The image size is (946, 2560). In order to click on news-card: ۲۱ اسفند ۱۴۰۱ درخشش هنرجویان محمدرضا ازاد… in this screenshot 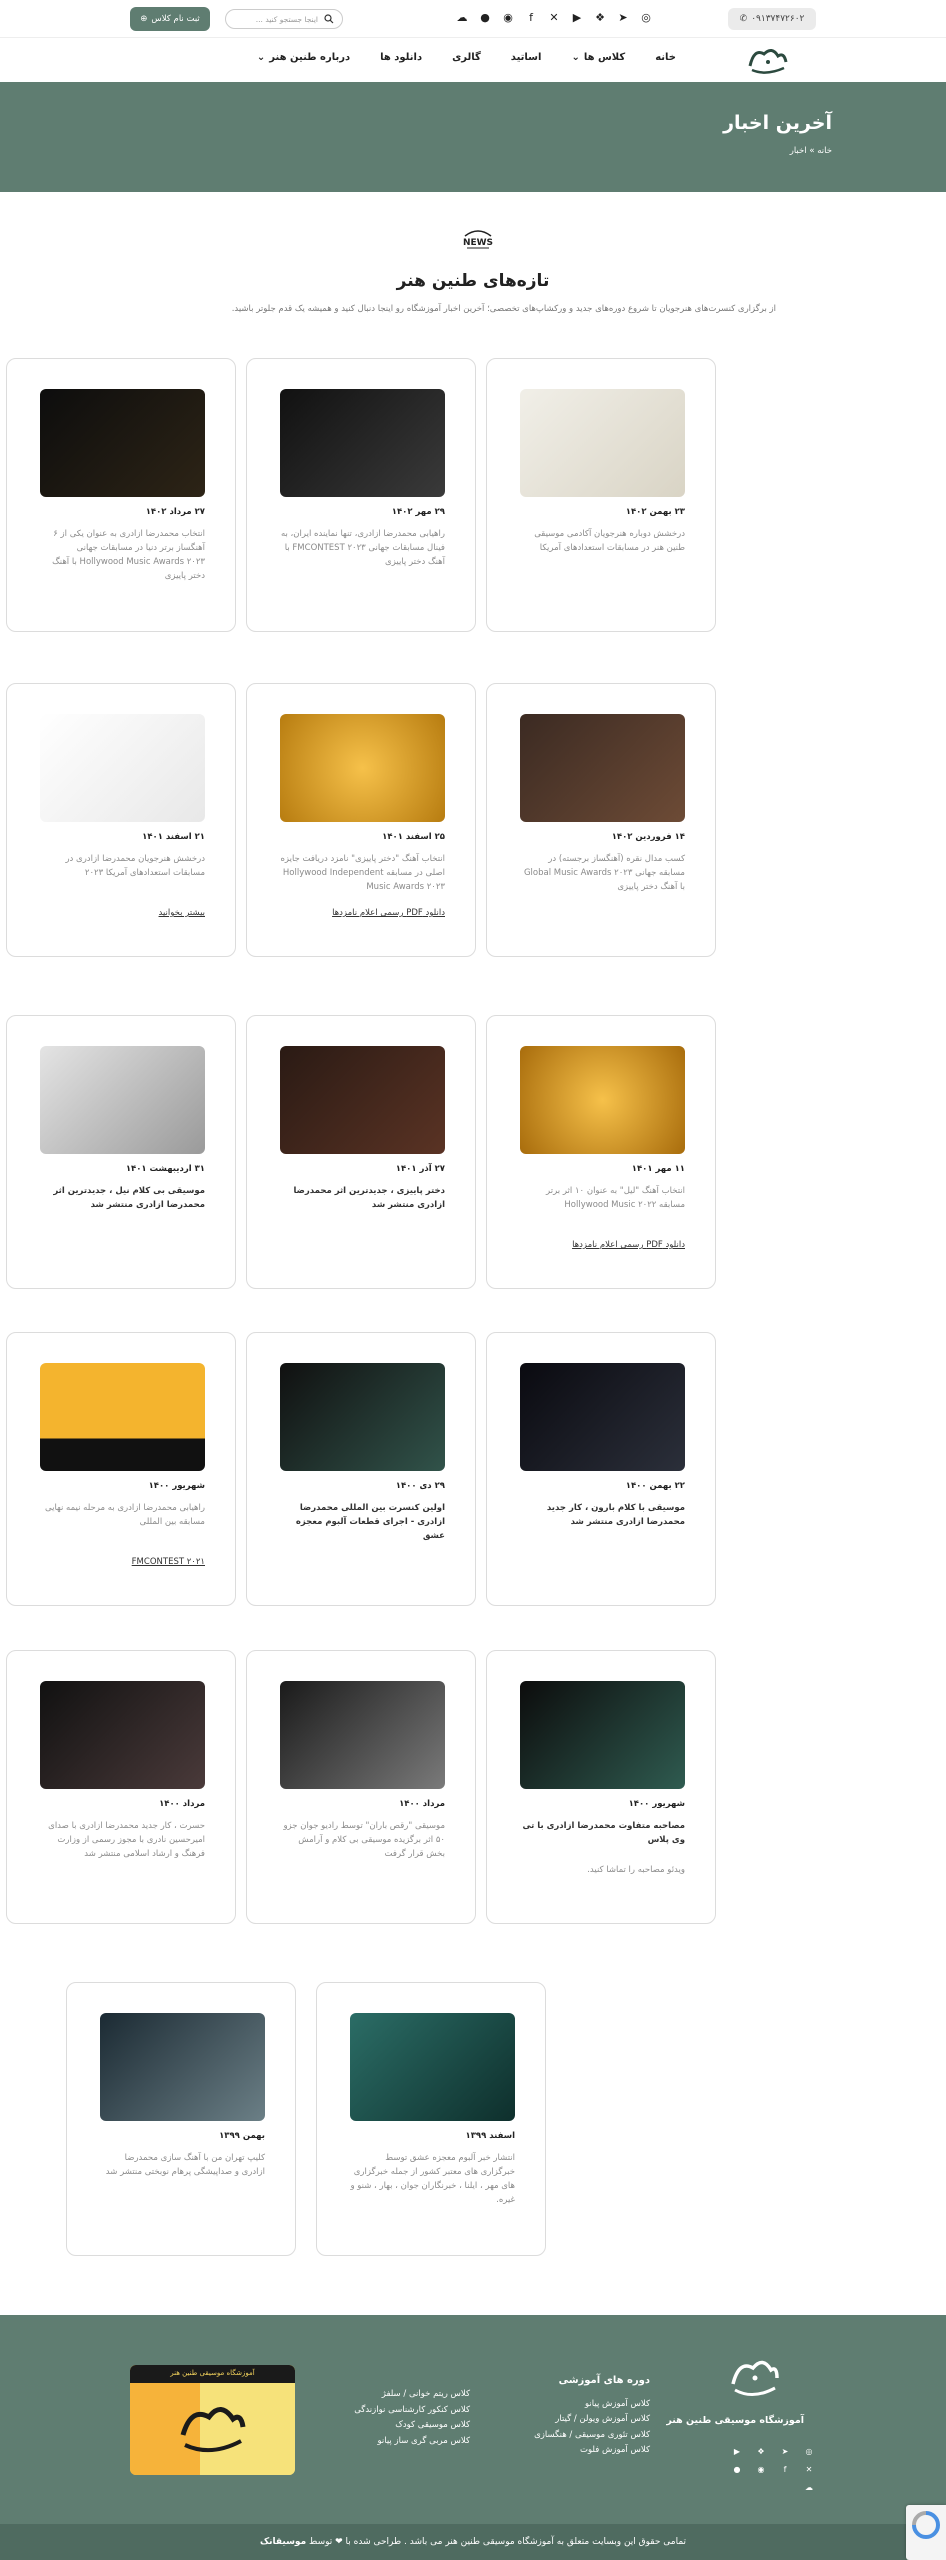, I will do `click(121, 820)`.